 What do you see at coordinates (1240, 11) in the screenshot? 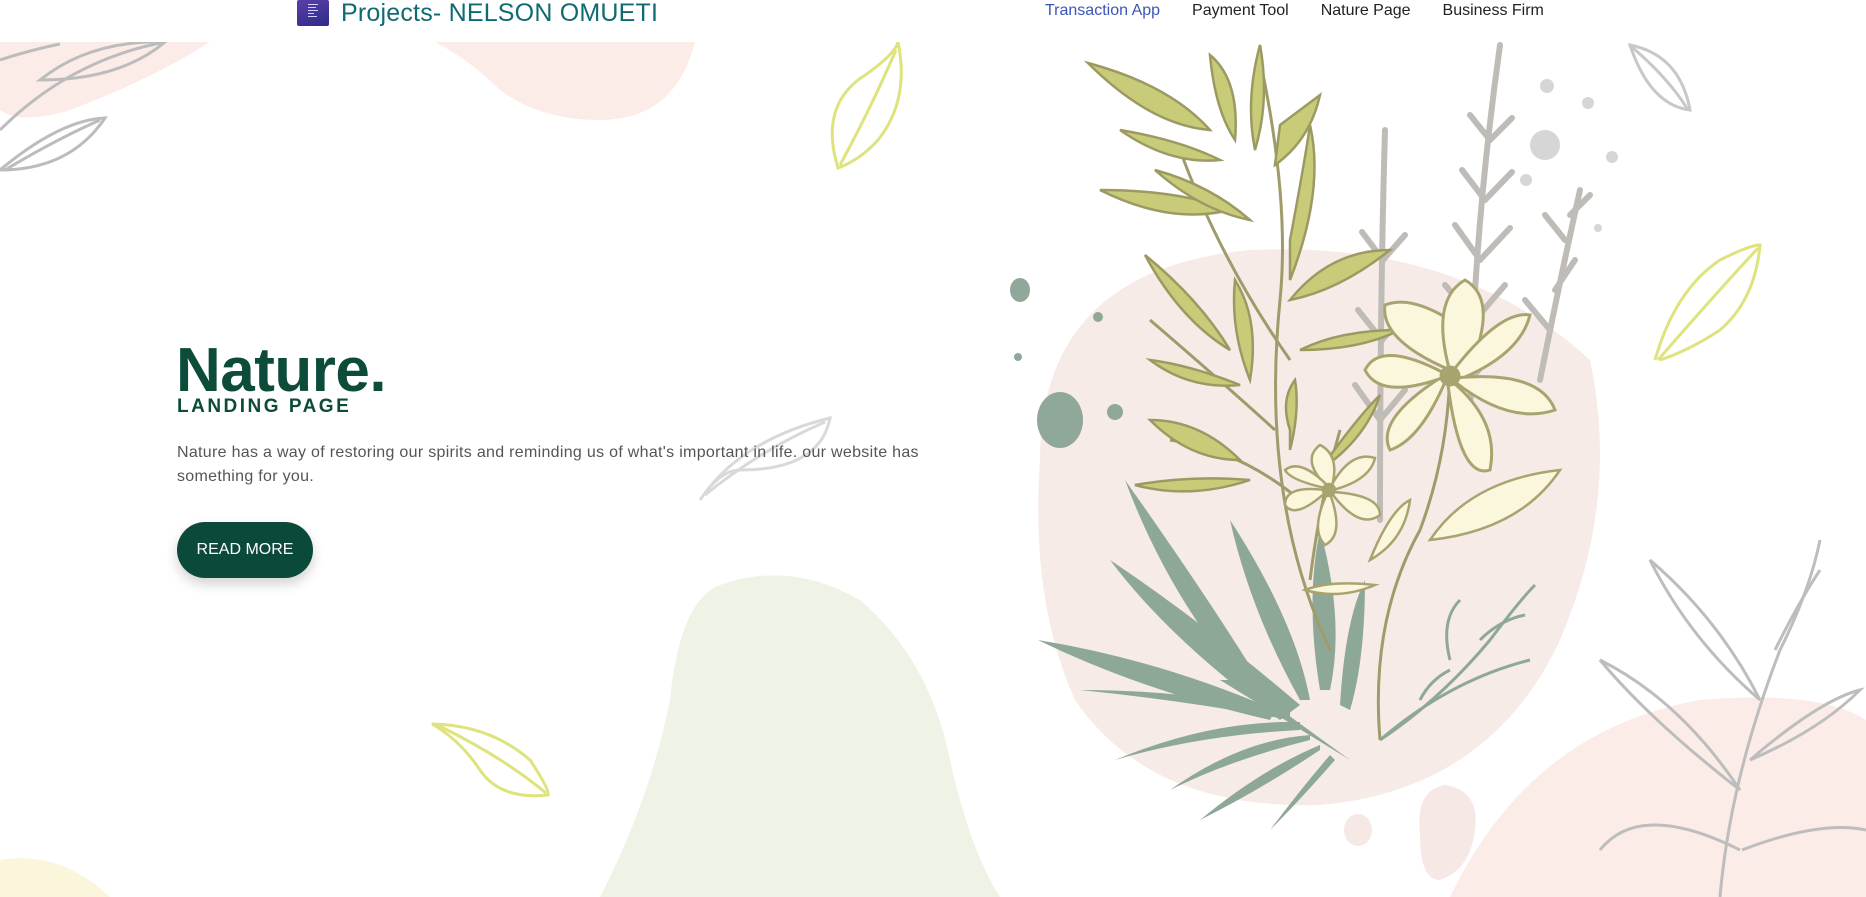
I see `nav-link-payment-tool: Payment Tool` at bounding box center [1240, 11].